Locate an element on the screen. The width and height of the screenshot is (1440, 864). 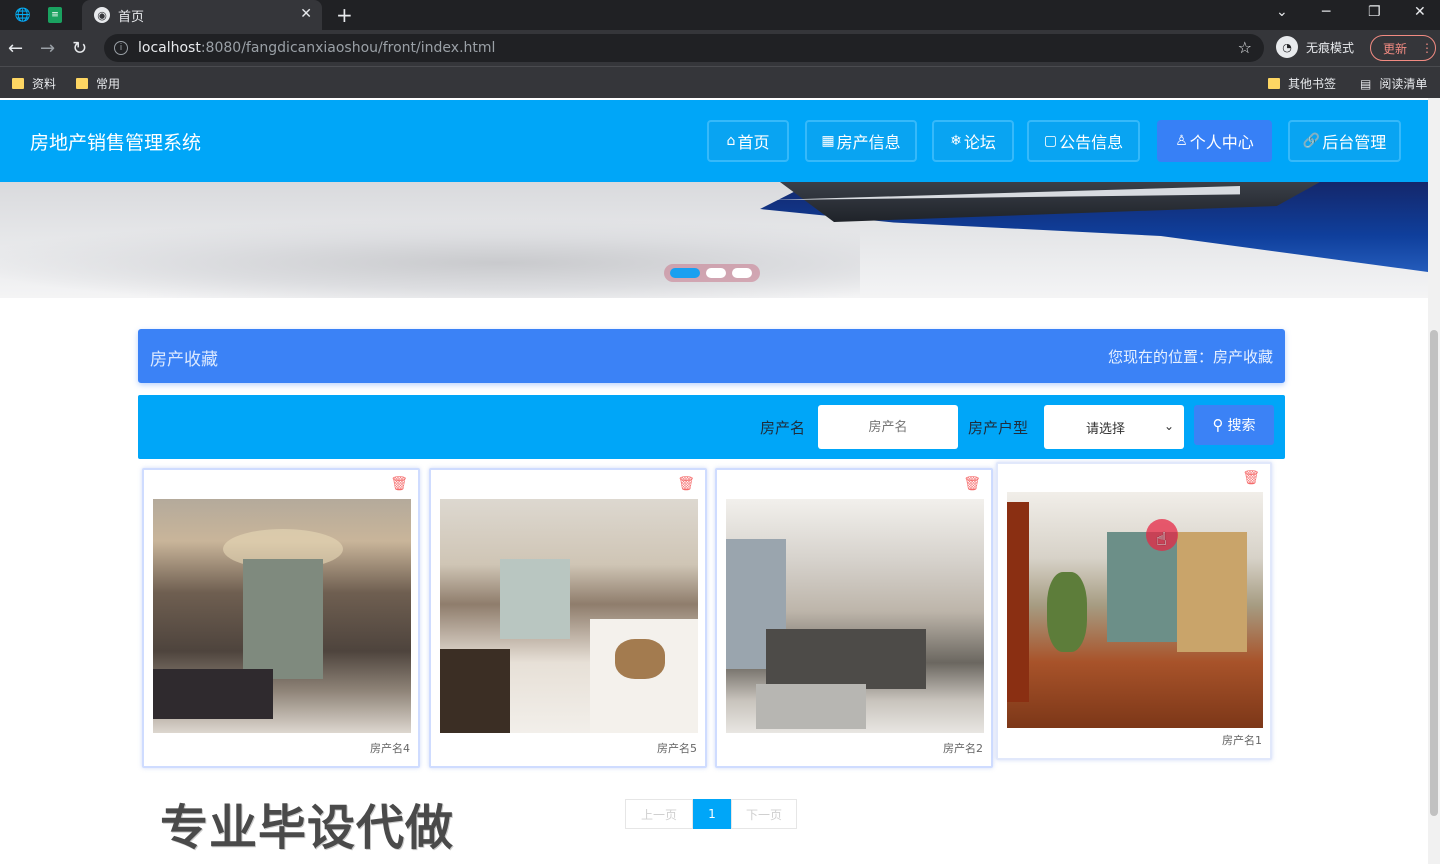
photo-table is located at coordinates (475, 691).